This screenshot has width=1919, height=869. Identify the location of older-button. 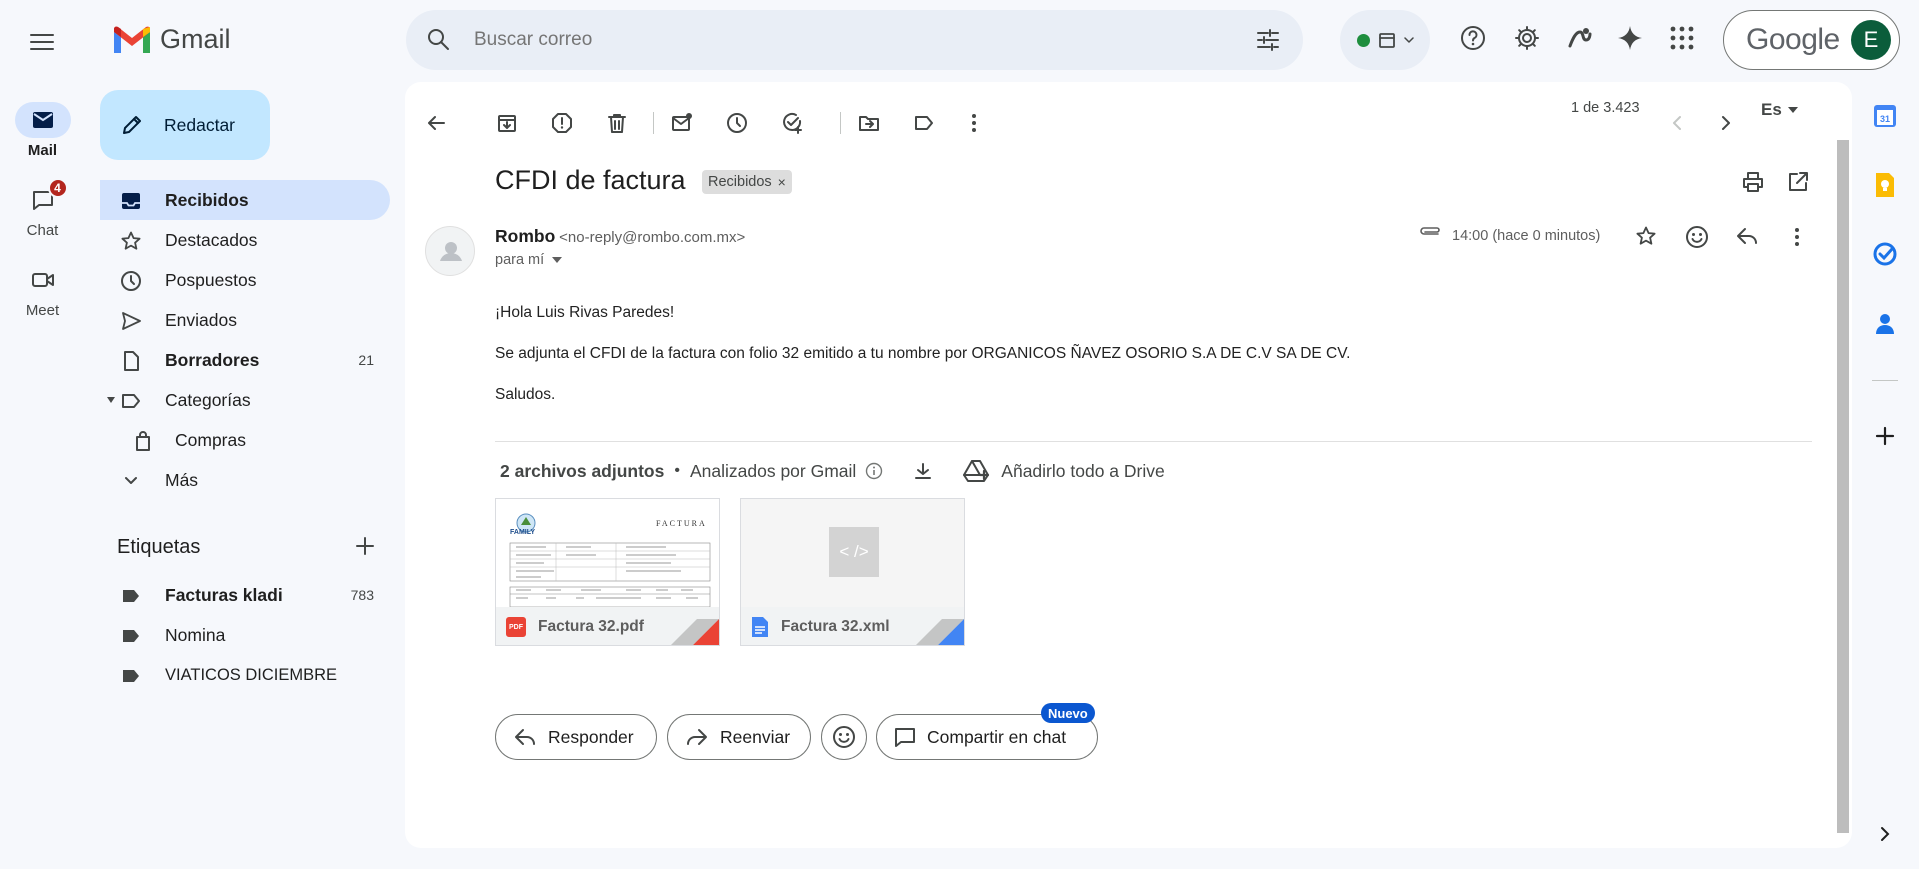
(1726, 123).